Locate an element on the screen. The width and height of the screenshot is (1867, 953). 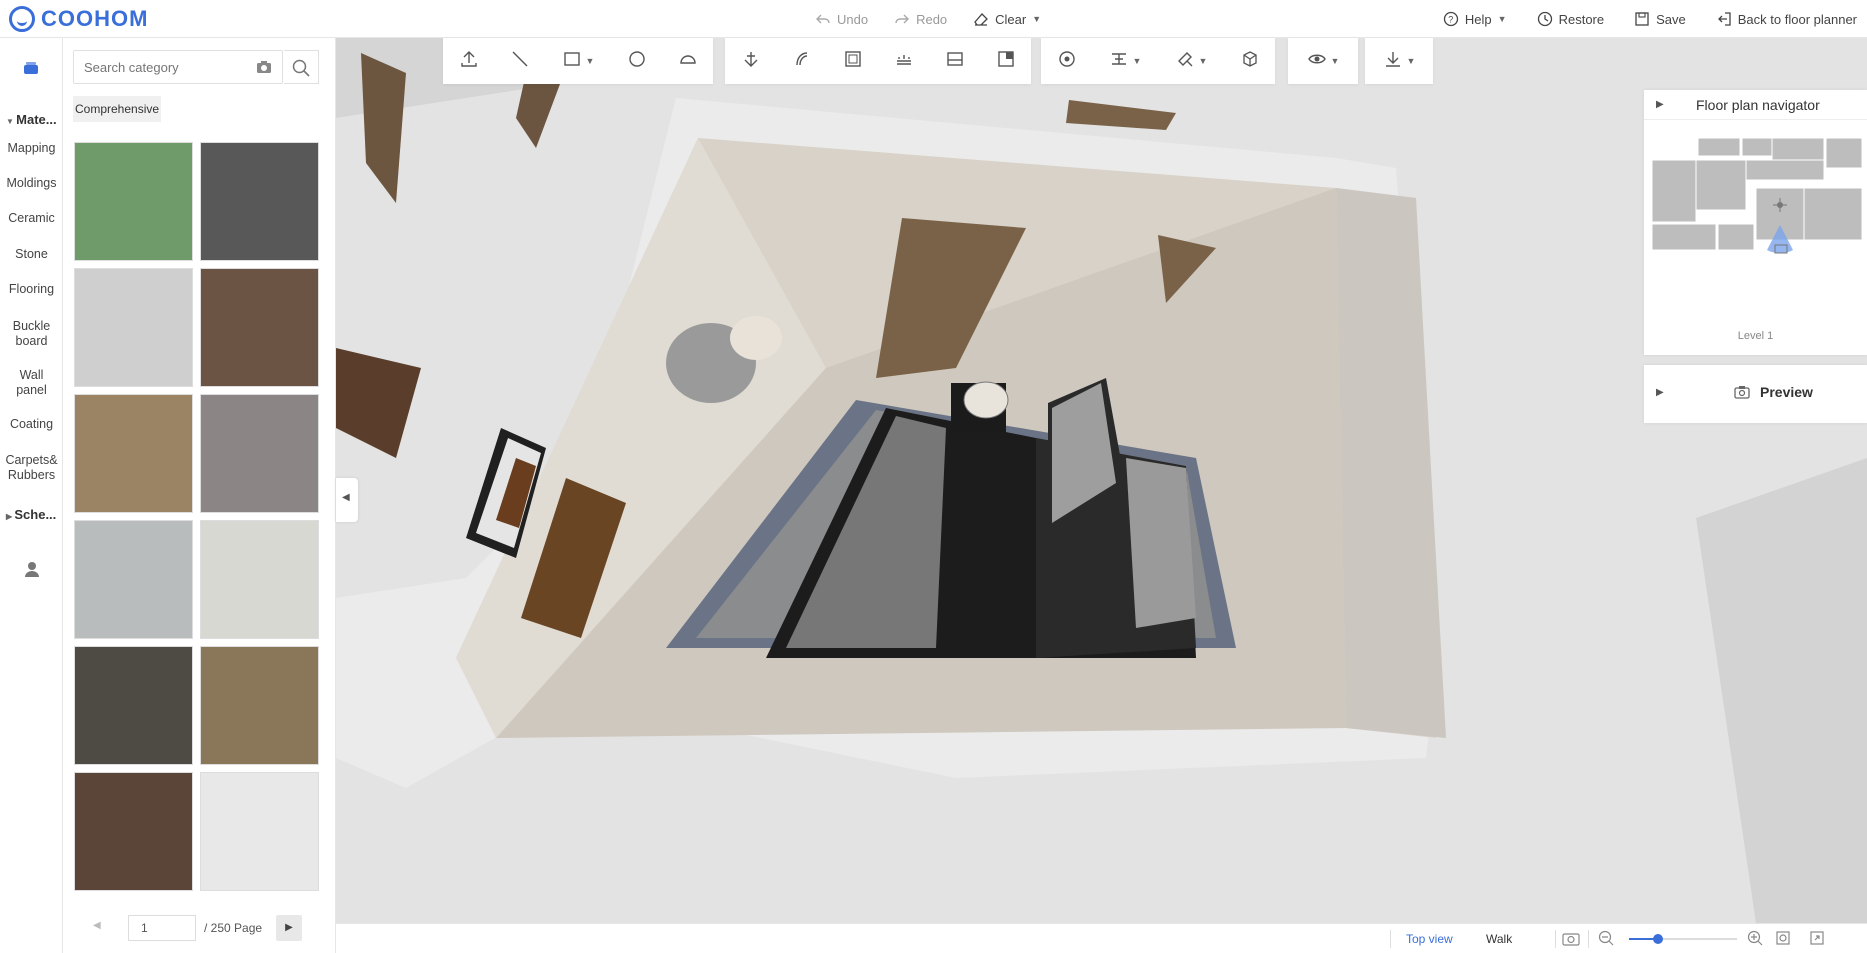
eraser-icon is located at coordinates (981, 19).